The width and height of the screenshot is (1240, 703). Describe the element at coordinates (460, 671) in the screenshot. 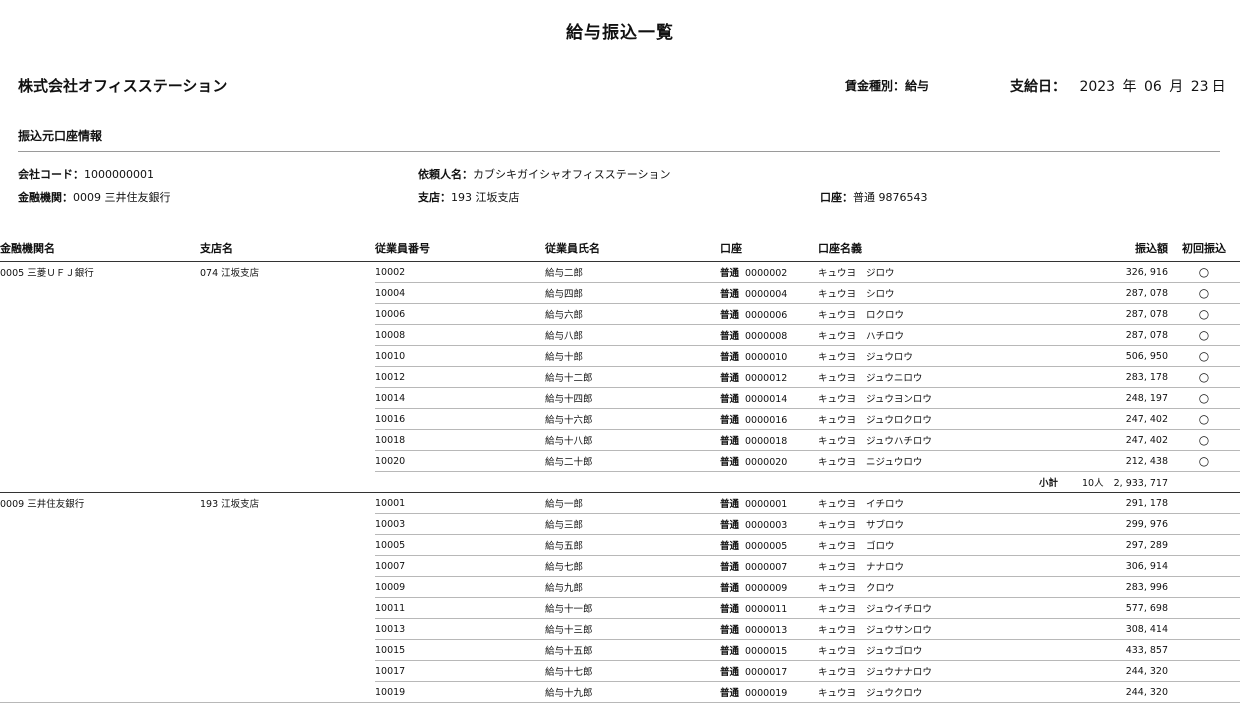

I see `emp-no-cell: 10017` at that location.